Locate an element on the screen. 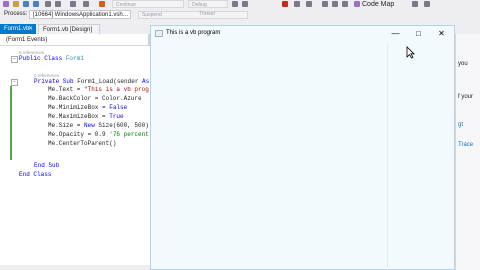 The image size is (480, 270). step-over-icon is located at coordinates (335, 4).